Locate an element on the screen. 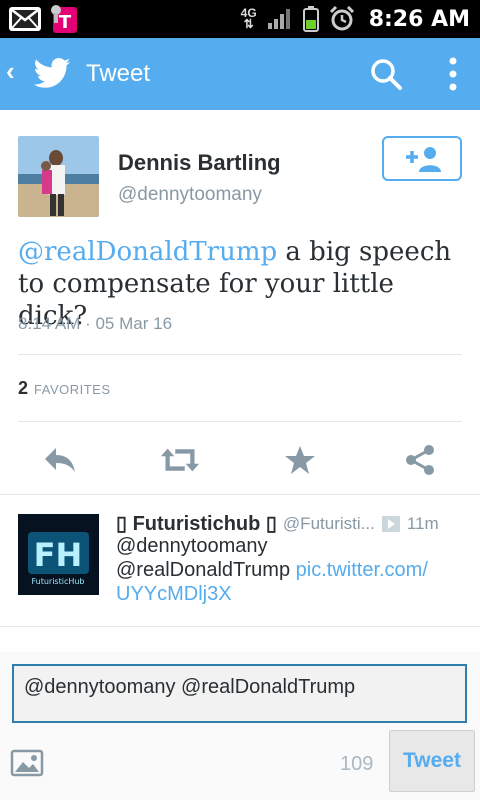  share-button is located at coordinates (420, 460).